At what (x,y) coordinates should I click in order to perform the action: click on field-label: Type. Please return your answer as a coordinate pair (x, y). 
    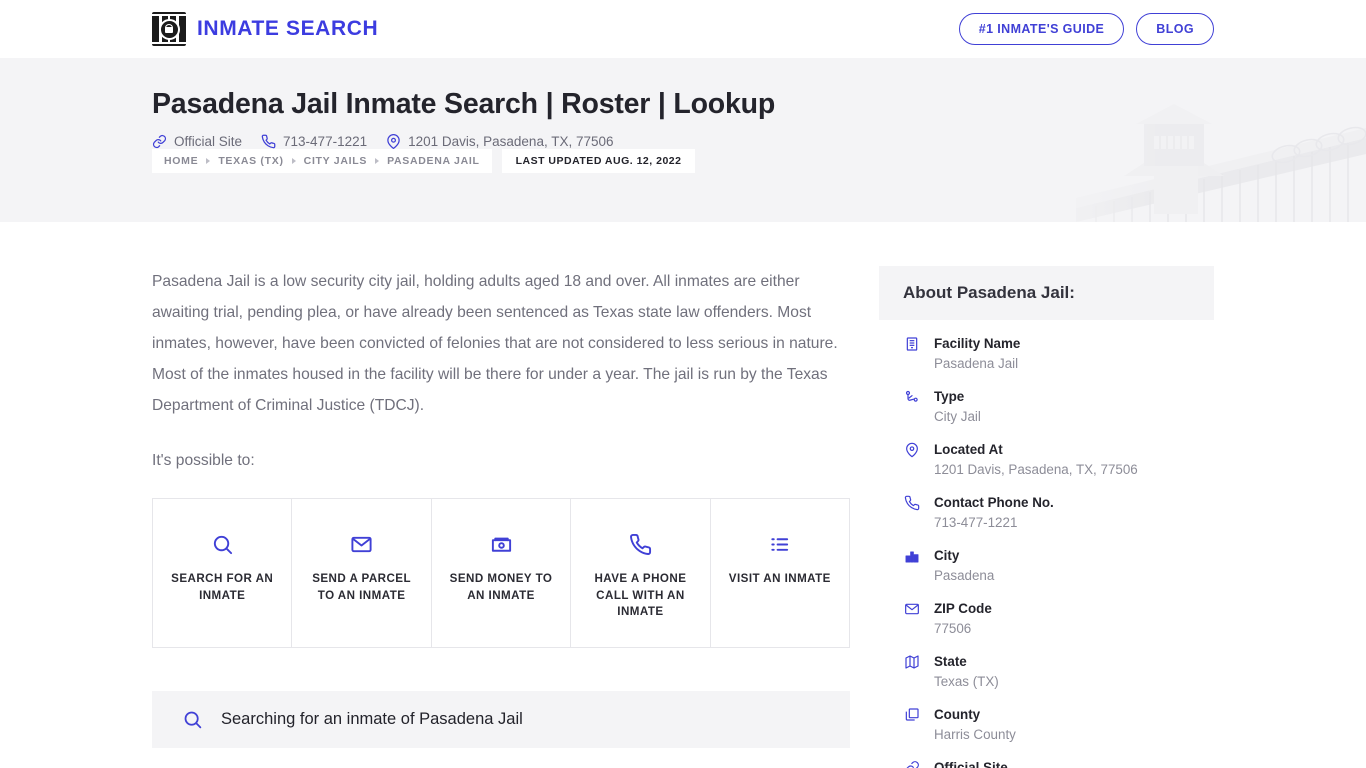
    Looking at the image, I should click on (949, 396).